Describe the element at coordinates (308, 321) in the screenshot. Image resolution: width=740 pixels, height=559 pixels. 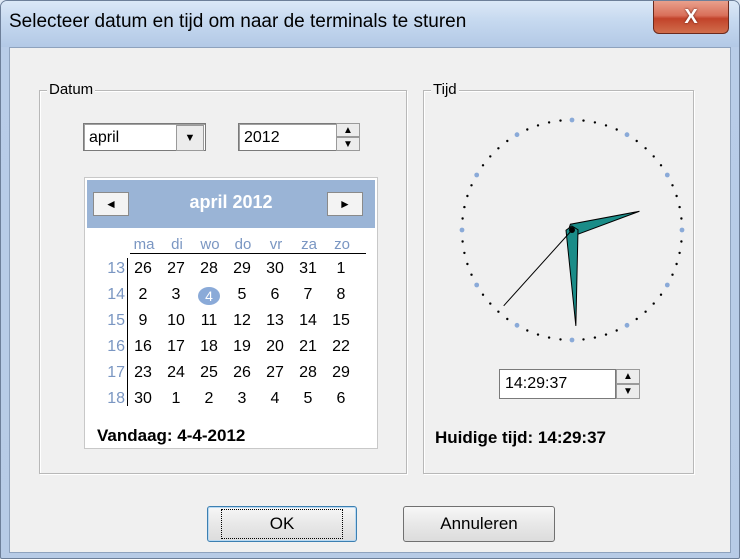
I see `calendar-day: 14` at that location.